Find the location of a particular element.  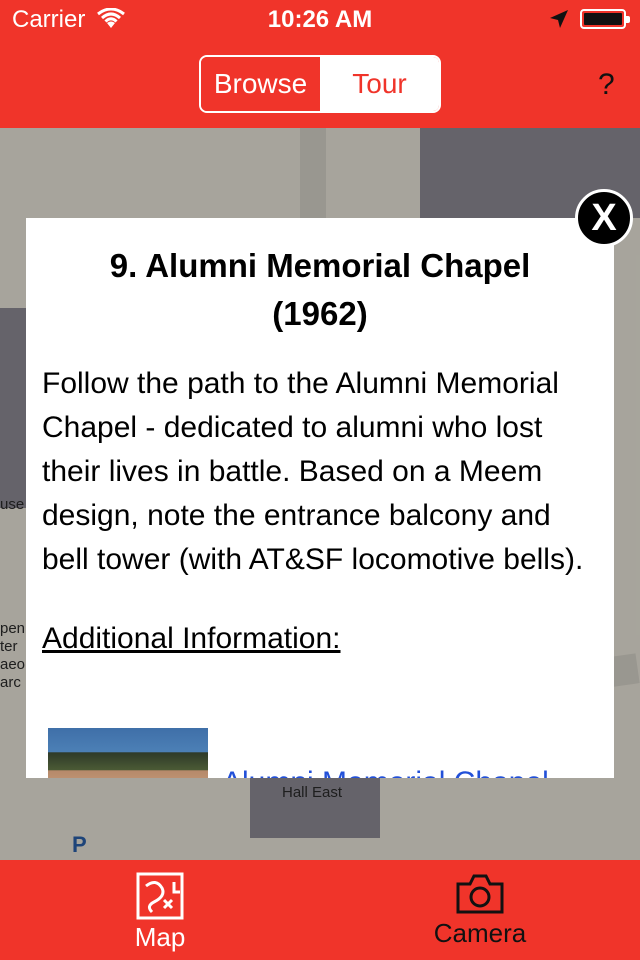

close-popup-button: X is located at coordinates (604, 218).